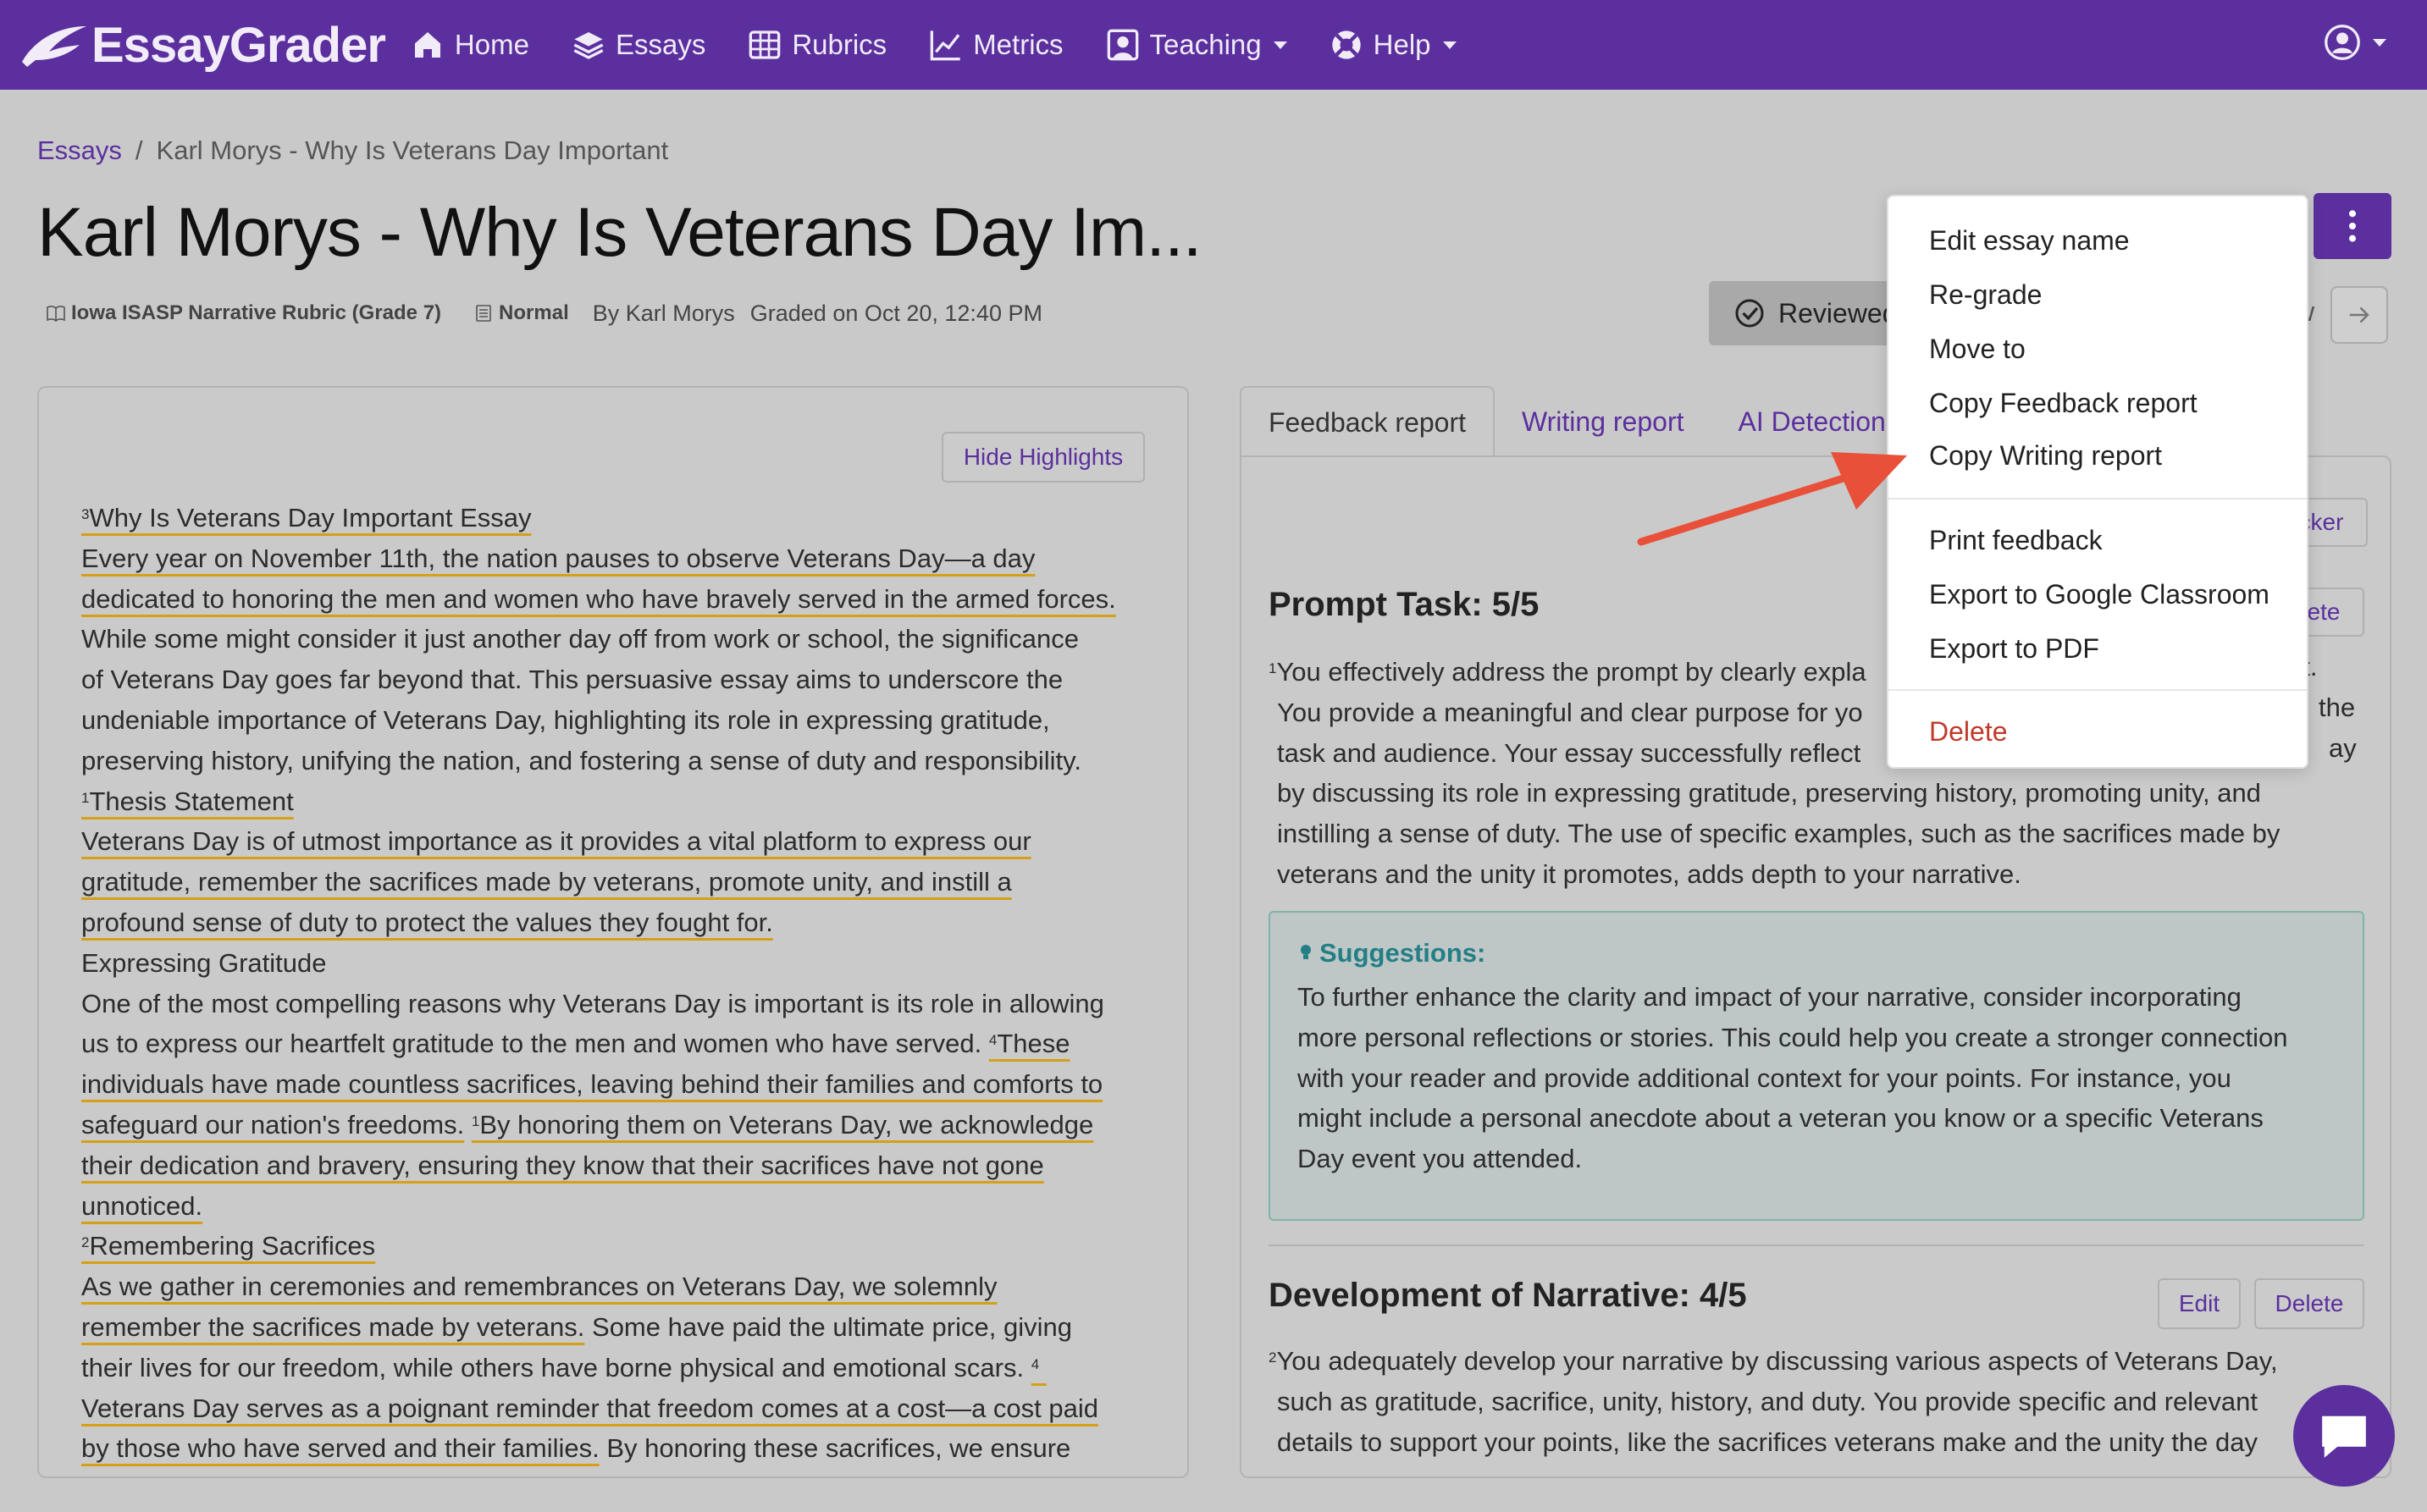 The width and height of the screenshot is (2427, 1512). I want to click on nav-metrics-label: Metrics, so click(1018, 44).